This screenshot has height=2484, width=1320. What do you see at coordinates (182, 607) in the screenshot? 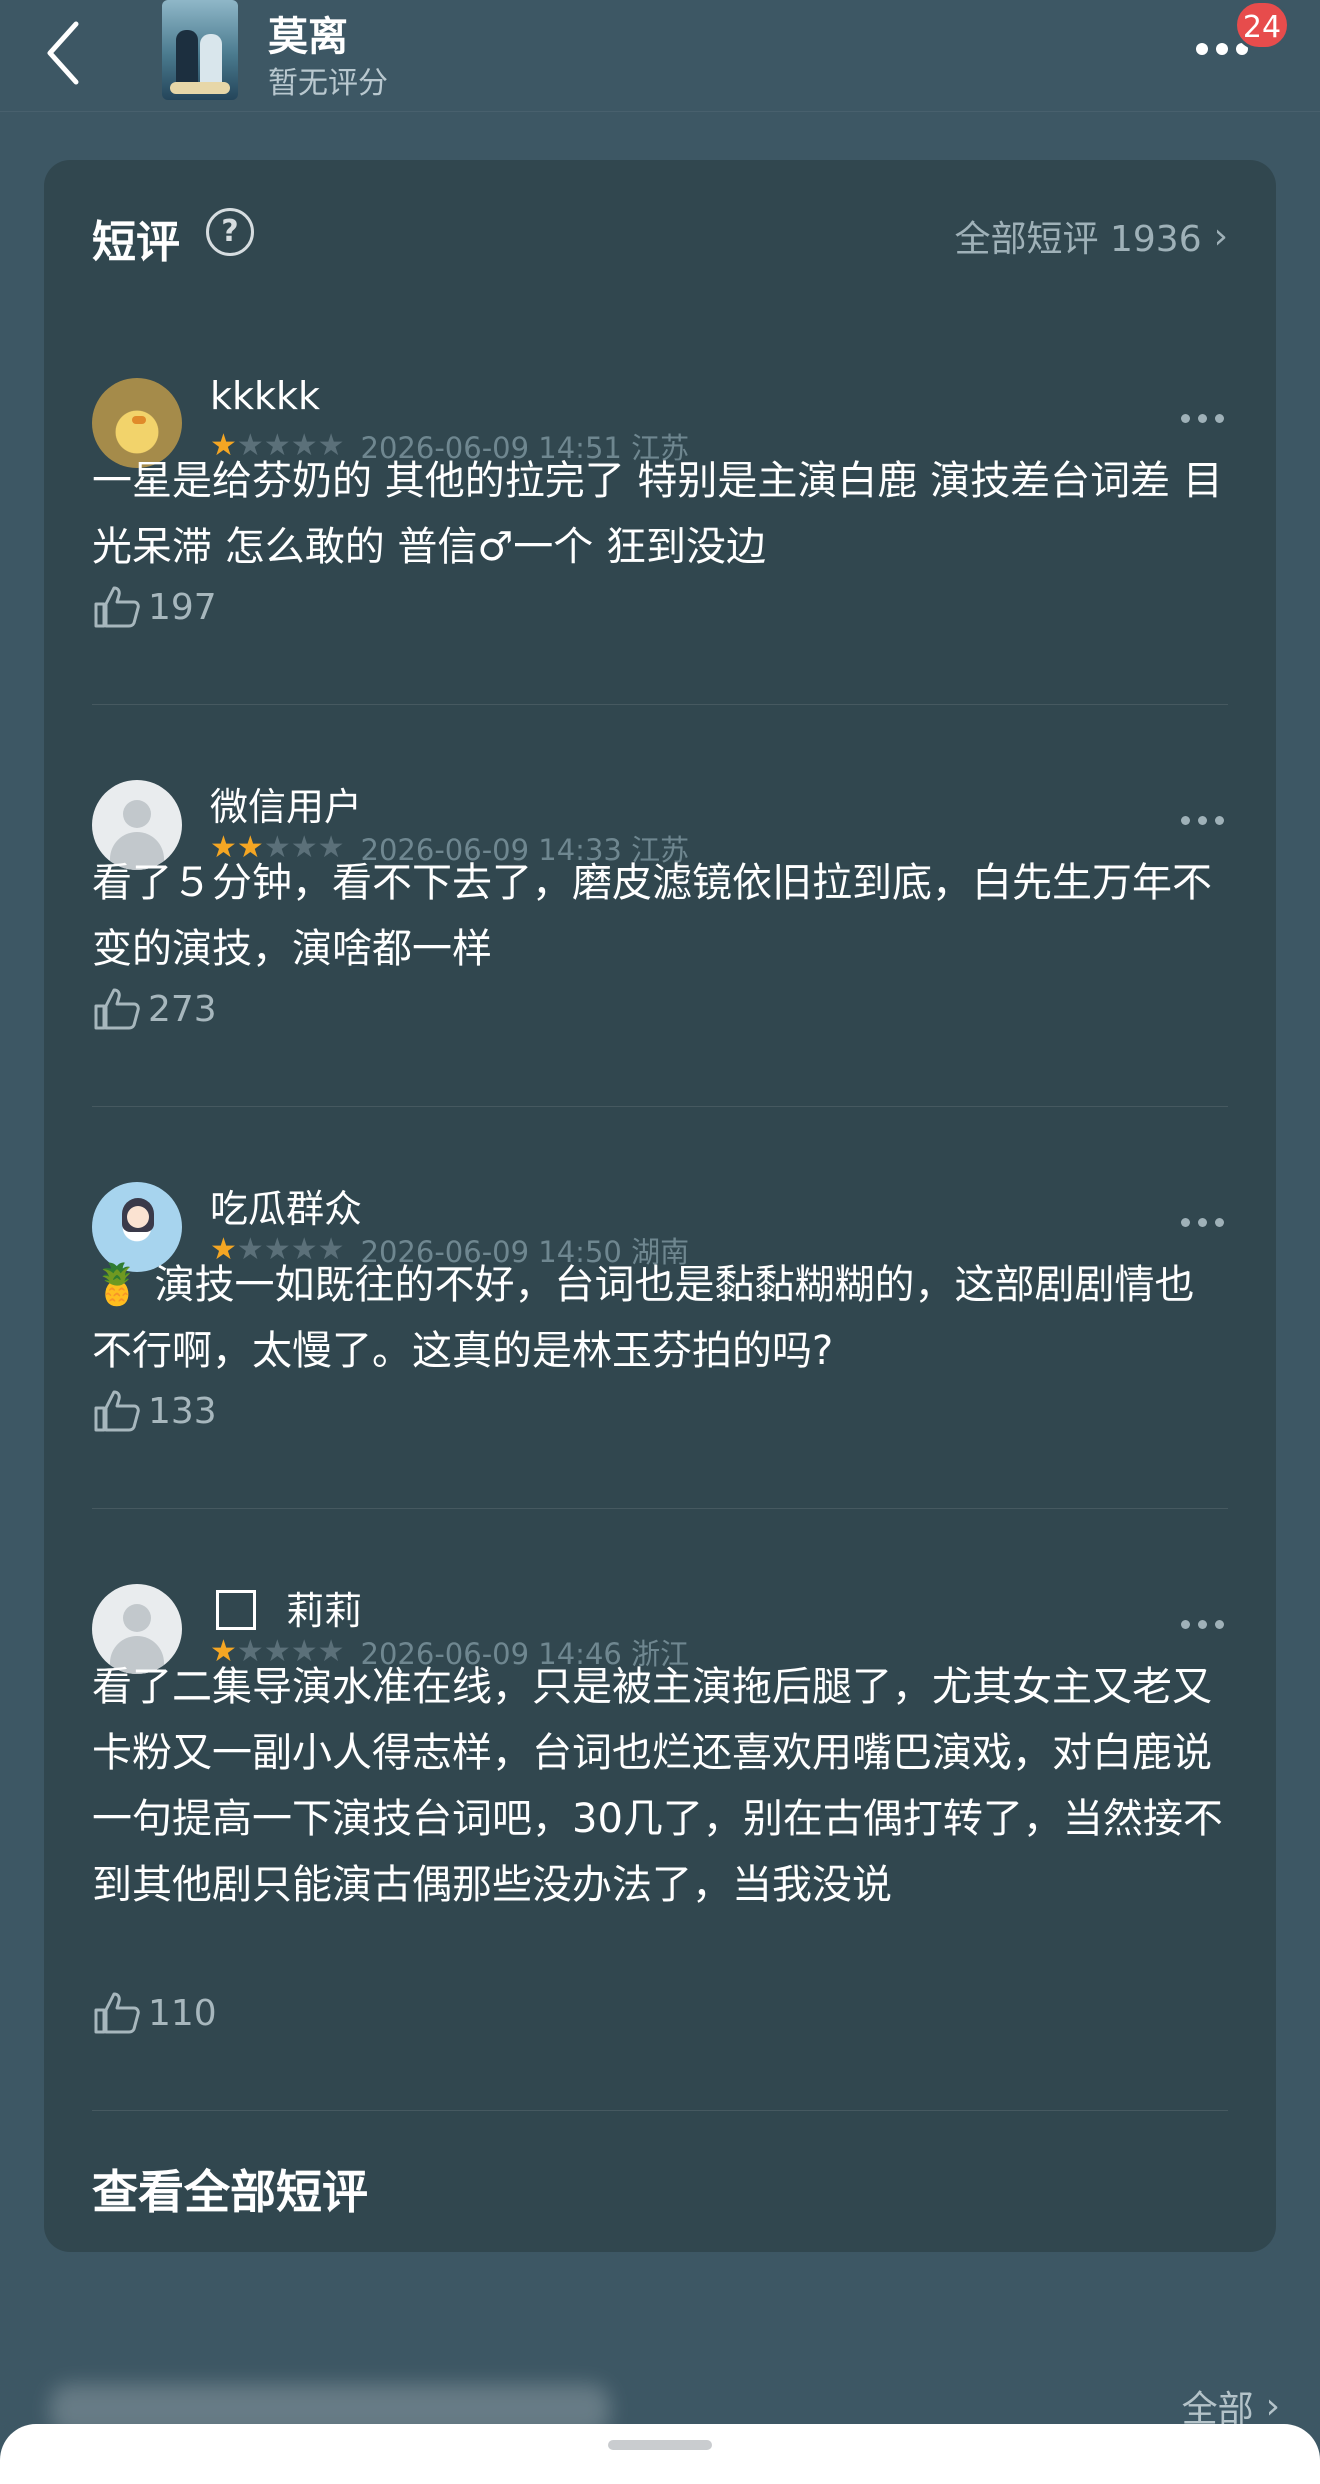
I see `like-count: 197` at bounding box center [182, 607].